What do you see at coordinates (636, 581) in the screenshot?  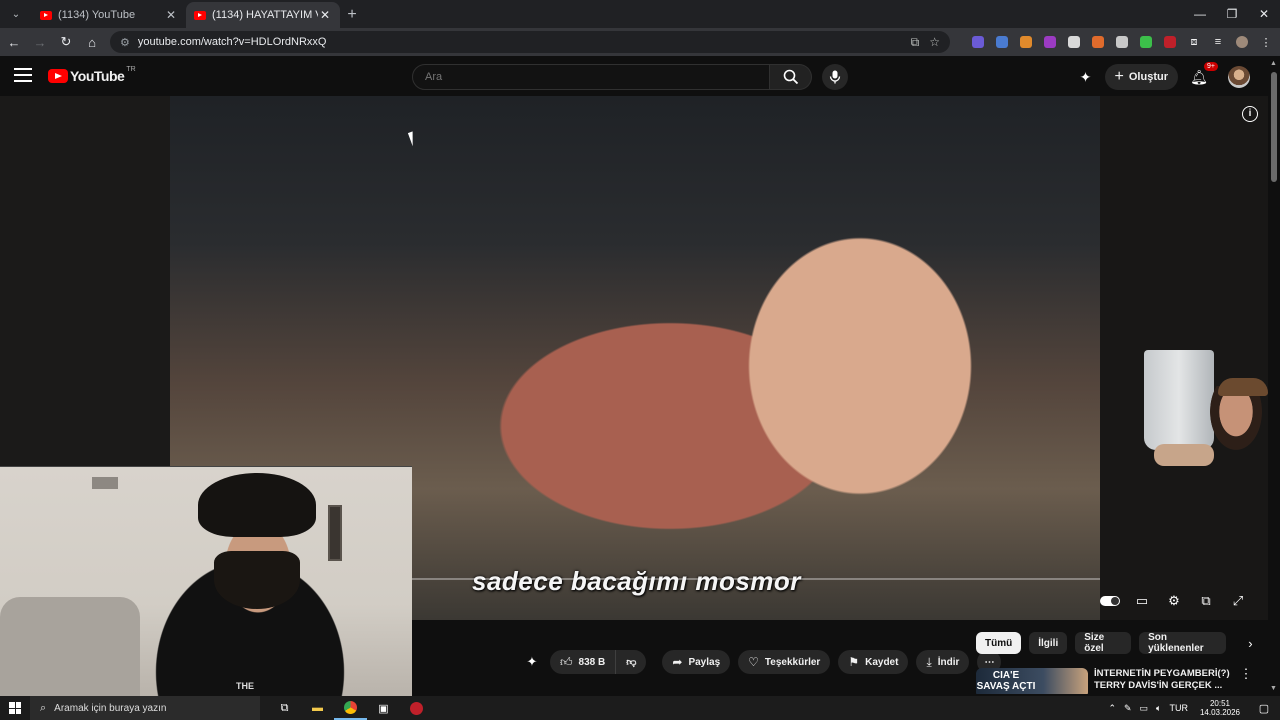 I see `video-subtitle: sadece bacağımı mosmor` at bounding box center [636, 581].